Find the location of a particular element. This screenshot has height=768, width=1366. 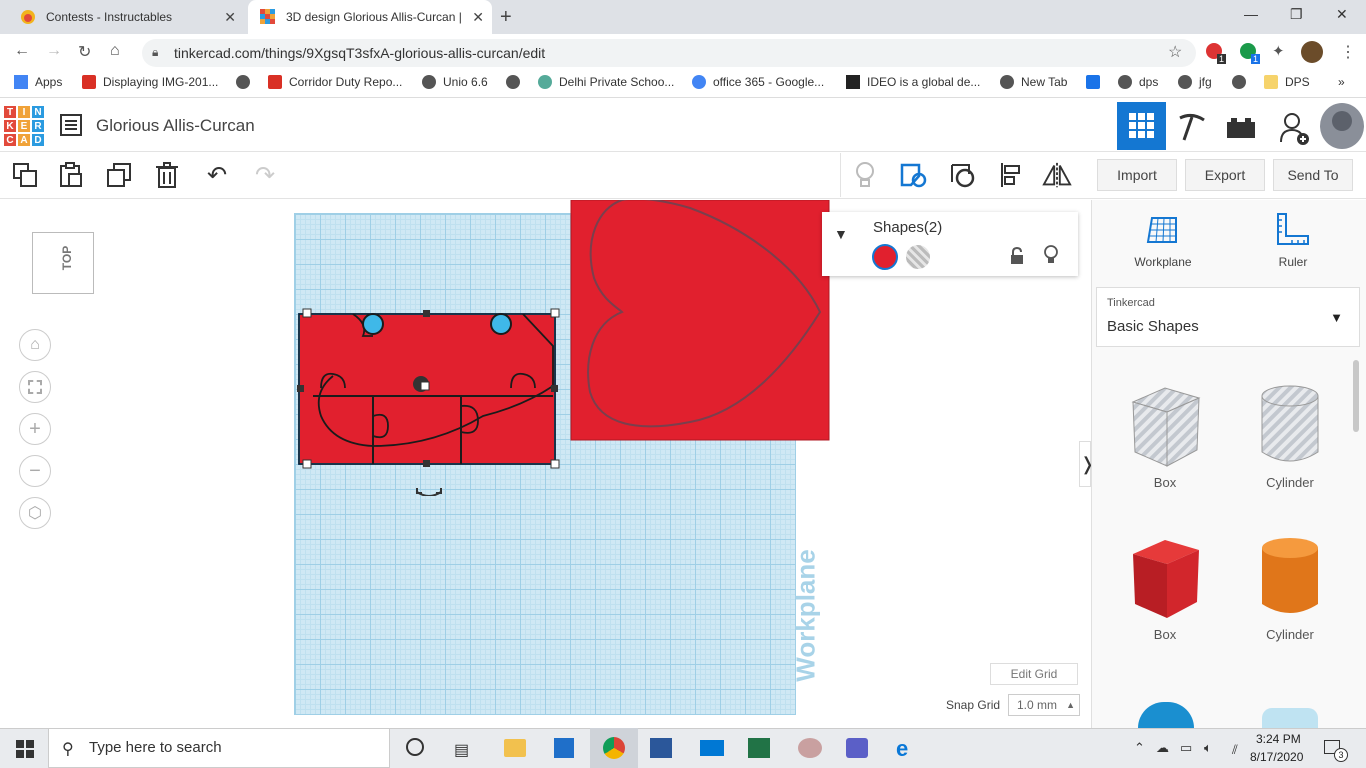

bookmark-item: New Tab is located at coordinates (1033, 82).